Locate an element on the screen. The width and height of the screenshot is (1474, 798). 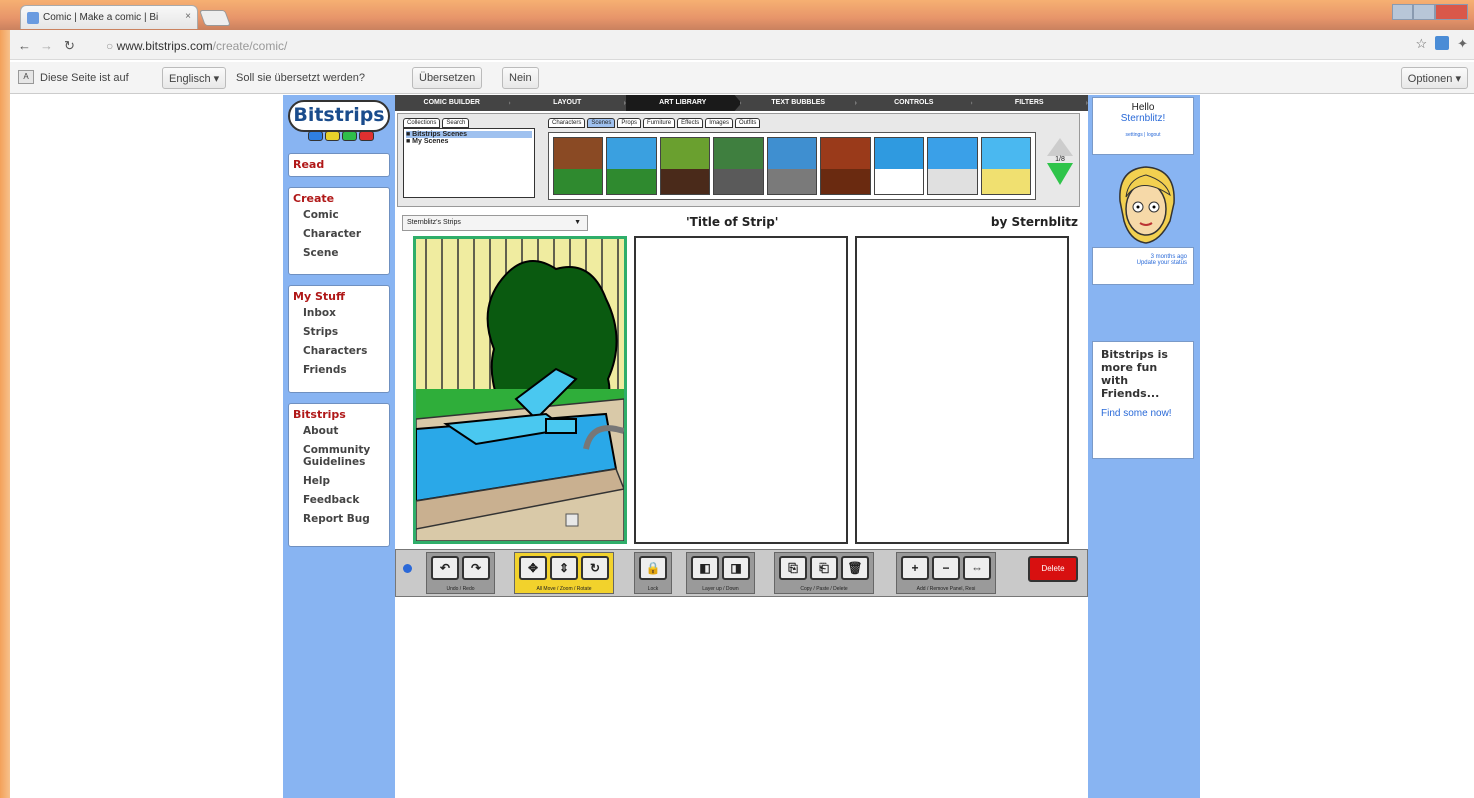
tab-collections: Collections is located at coordinates (422, 123).